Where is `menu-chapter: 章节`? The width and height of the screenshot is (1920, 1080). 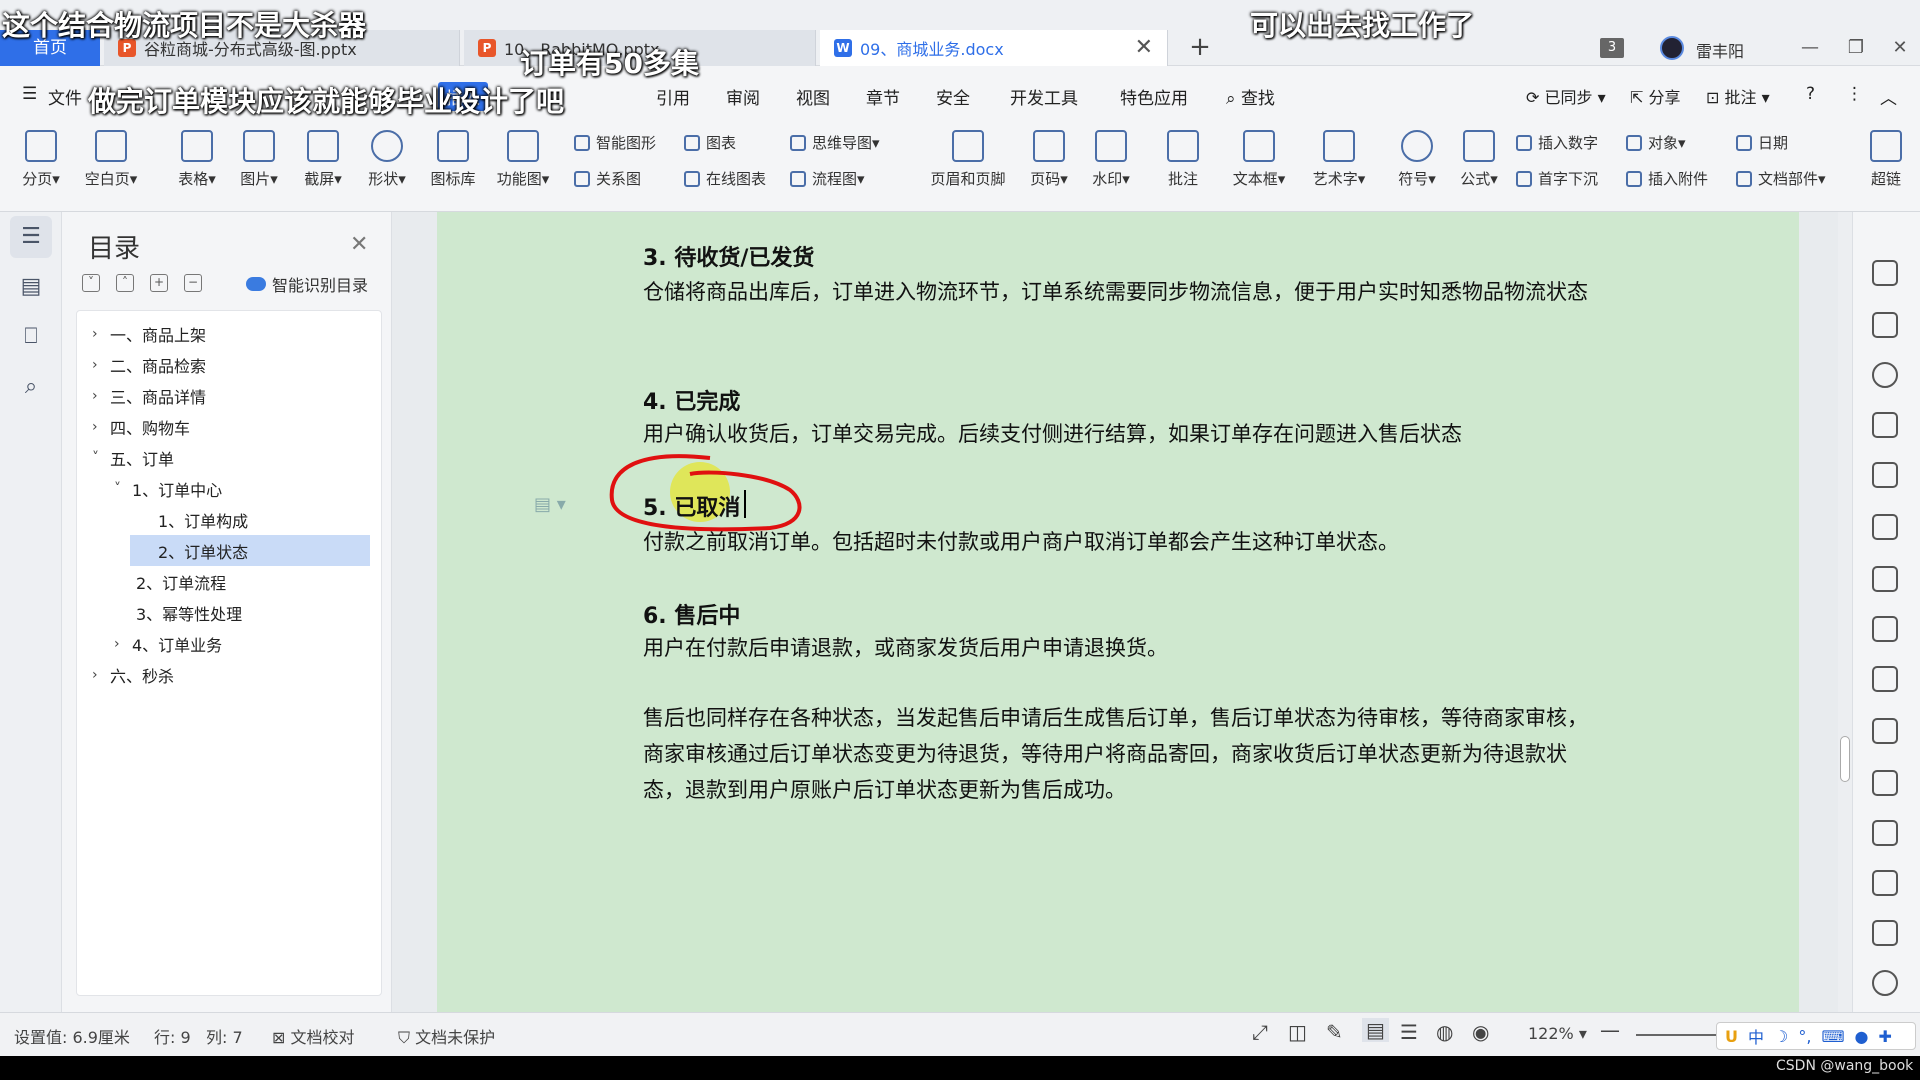
menu-chapter: 章节 is located at coordinates (883, 96).